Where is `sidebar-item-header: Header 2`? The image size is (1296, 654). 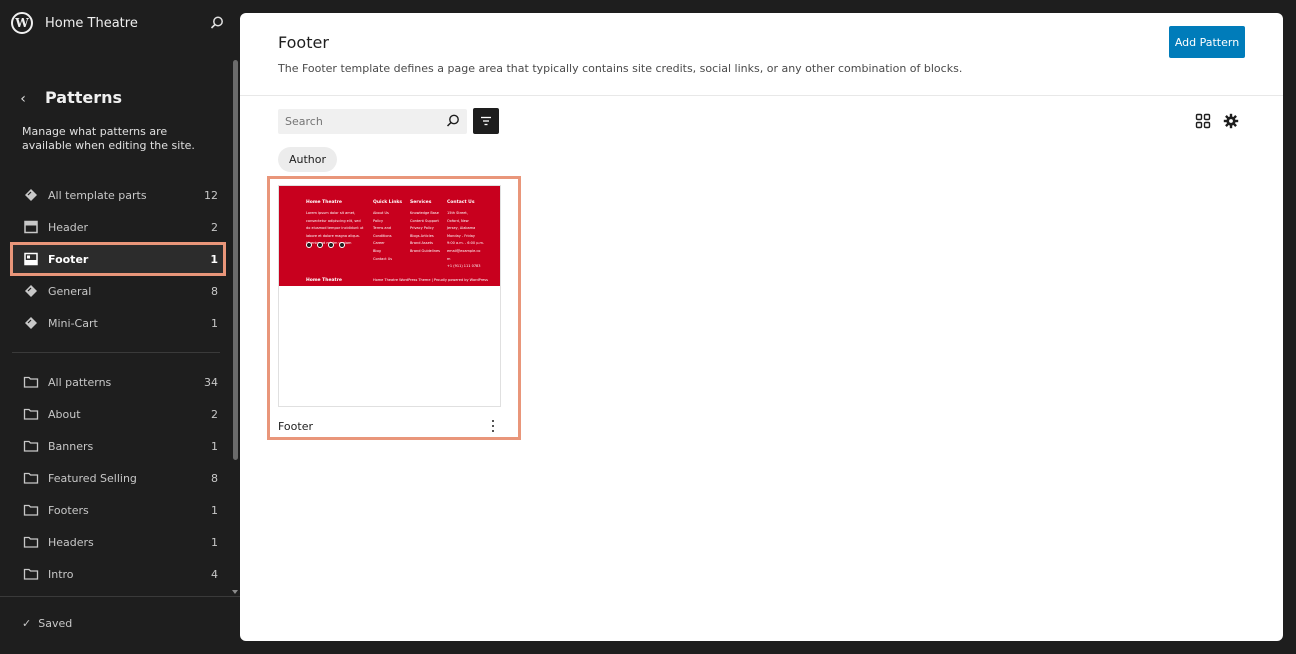
sidebar-item-header: Header 2 is located at coordinates (118, 227).